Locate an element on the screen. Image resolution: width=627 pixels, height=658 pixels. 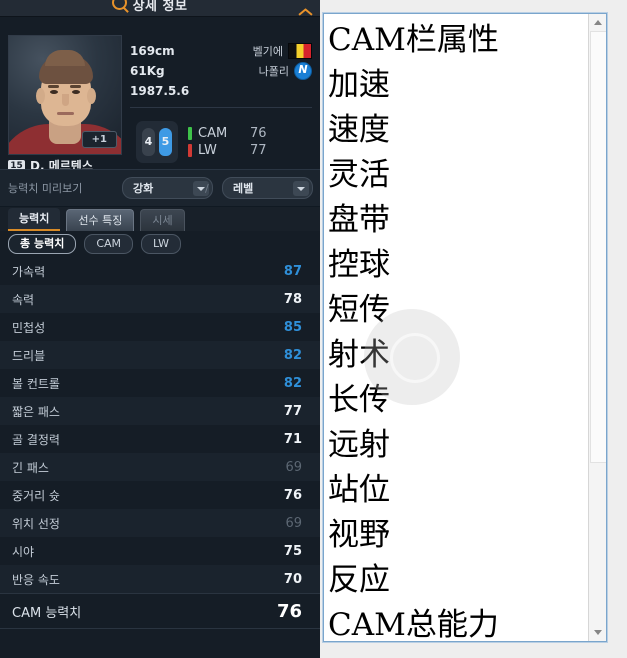
stat-row: 속력 78 is located at coordinates (160, 299).